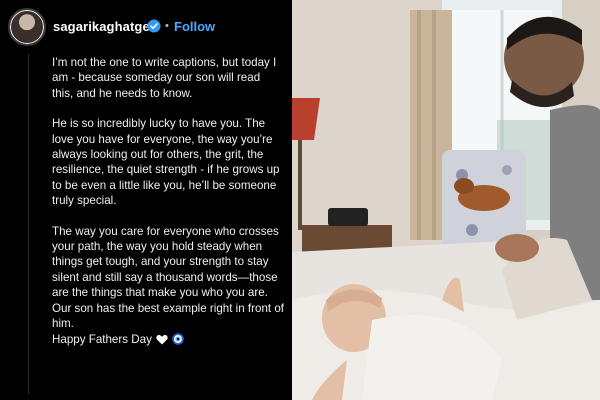  I want to click on follow-button: Follow, so click(194, 26).